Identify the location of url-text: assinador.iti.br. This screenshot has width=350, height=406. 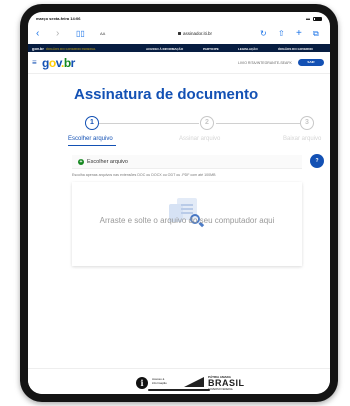
(198, 33).